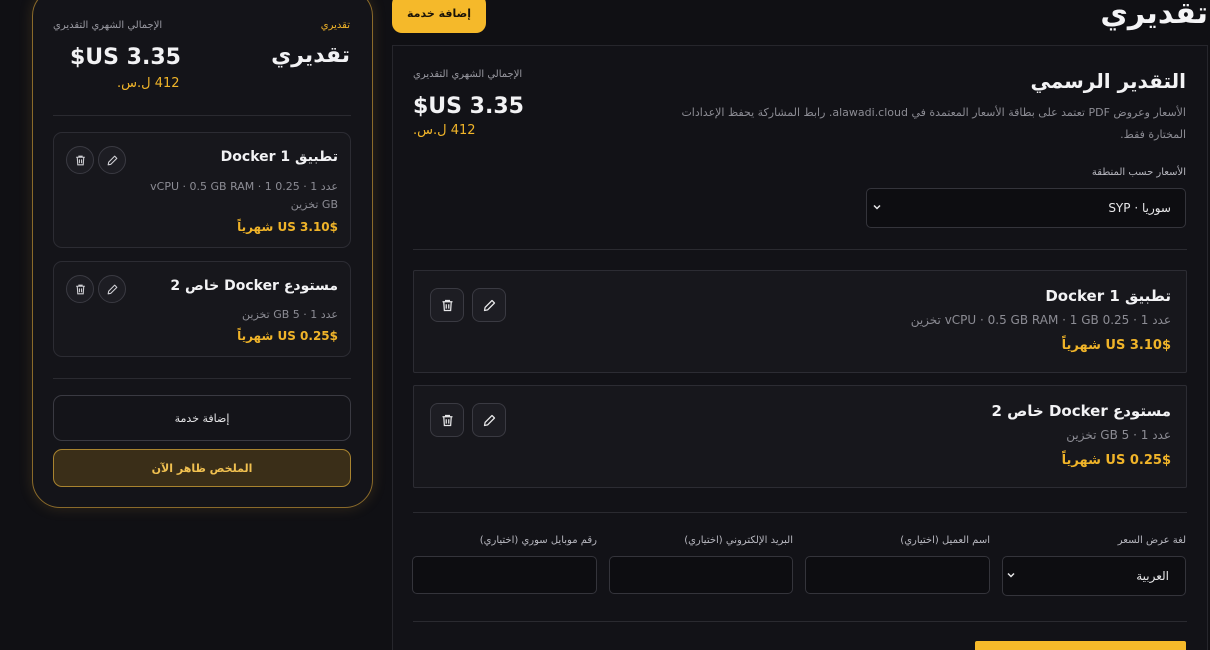 Image resolution: width=1210 pixels, height=650 pixels. Describe the element at coordinates (1138, 172) in the screenshot. I see `region-label: الأسعار حسب المنطقة` at that location.